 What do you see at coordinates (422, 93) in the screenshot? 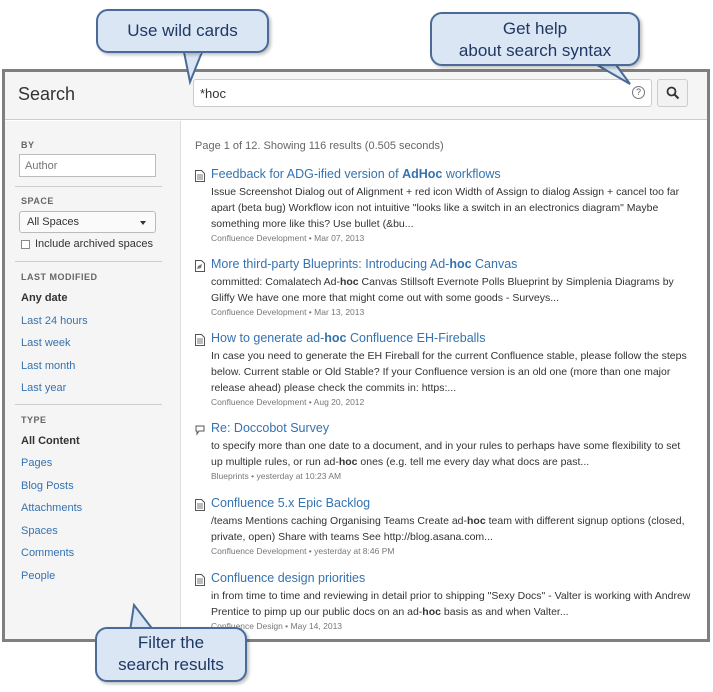
I see `search-input` at bounding box center [422, 93].